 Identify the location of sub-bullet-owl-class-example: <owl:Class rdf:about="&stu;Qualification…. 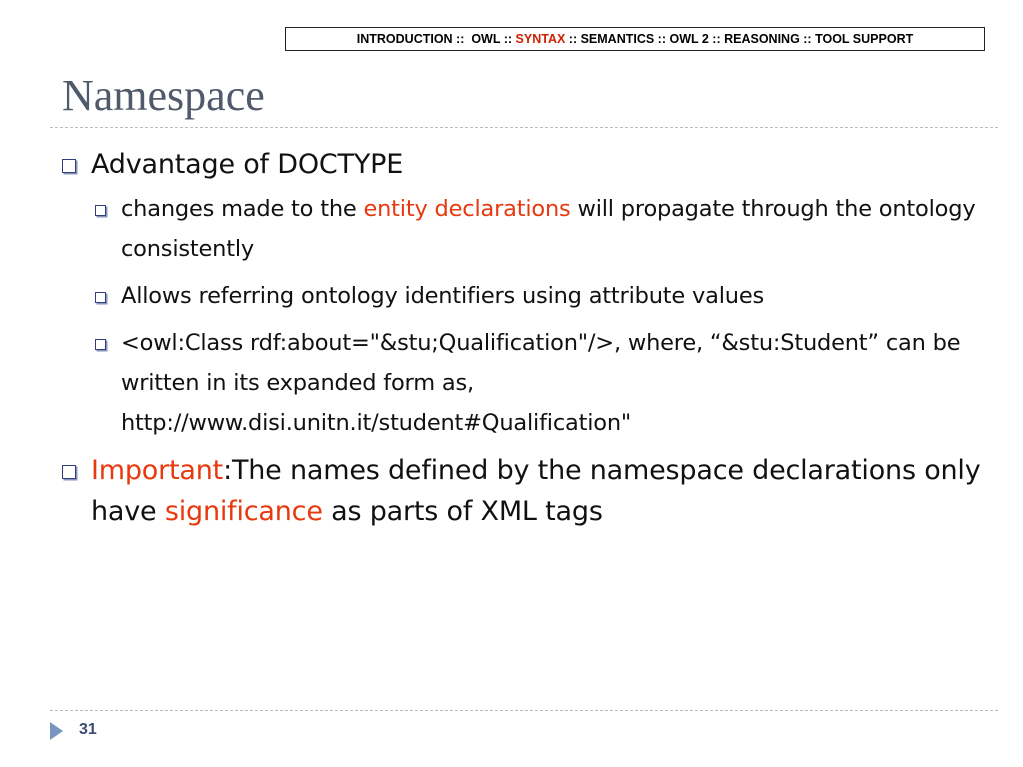
(522, 383).